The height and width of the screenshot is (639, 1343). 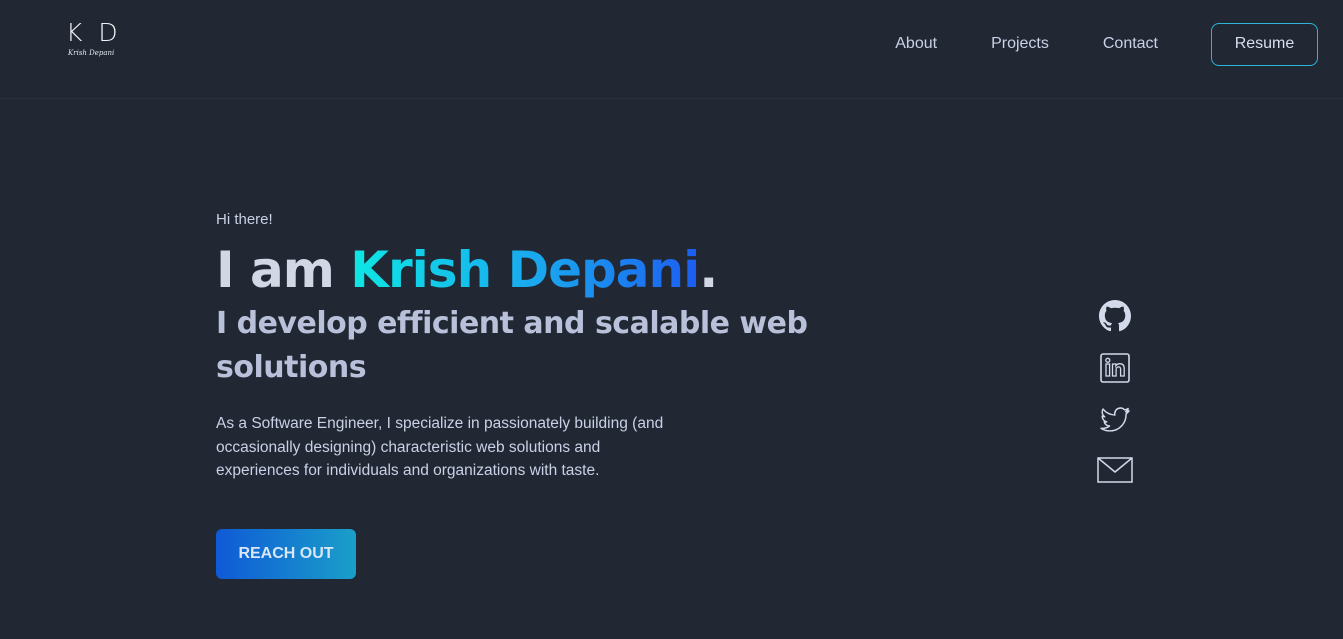 I want to click on greeting: Hi there!, so click(x=244, y=219).